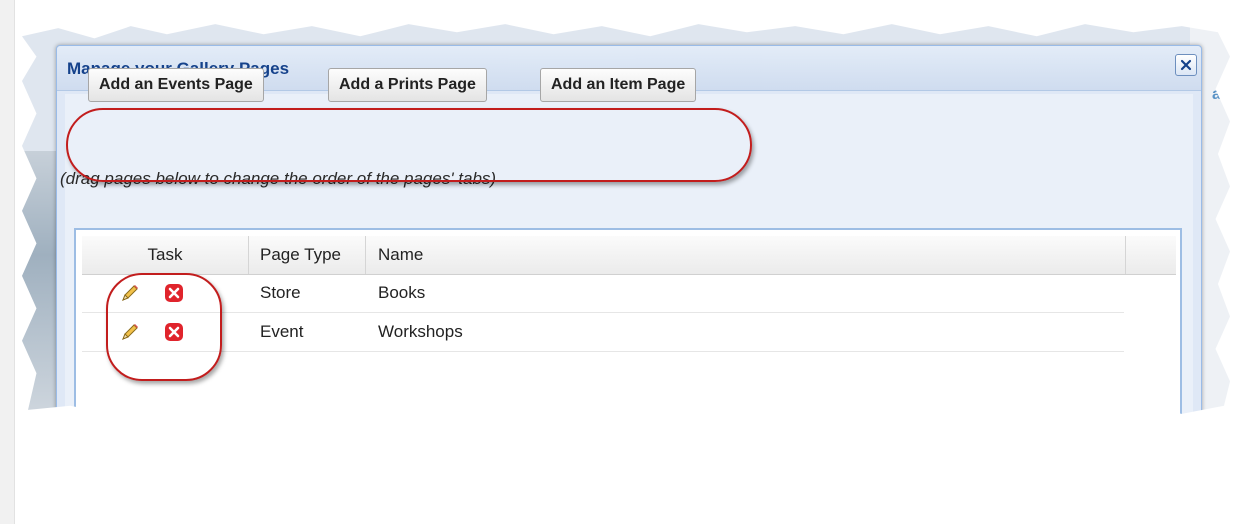 This screenshot has height=524, width=1242. What do you see at coordinates (307, 255) in the screenshot?
I see `column-header-page-type: Page Type` at bounding box center [307, 255].